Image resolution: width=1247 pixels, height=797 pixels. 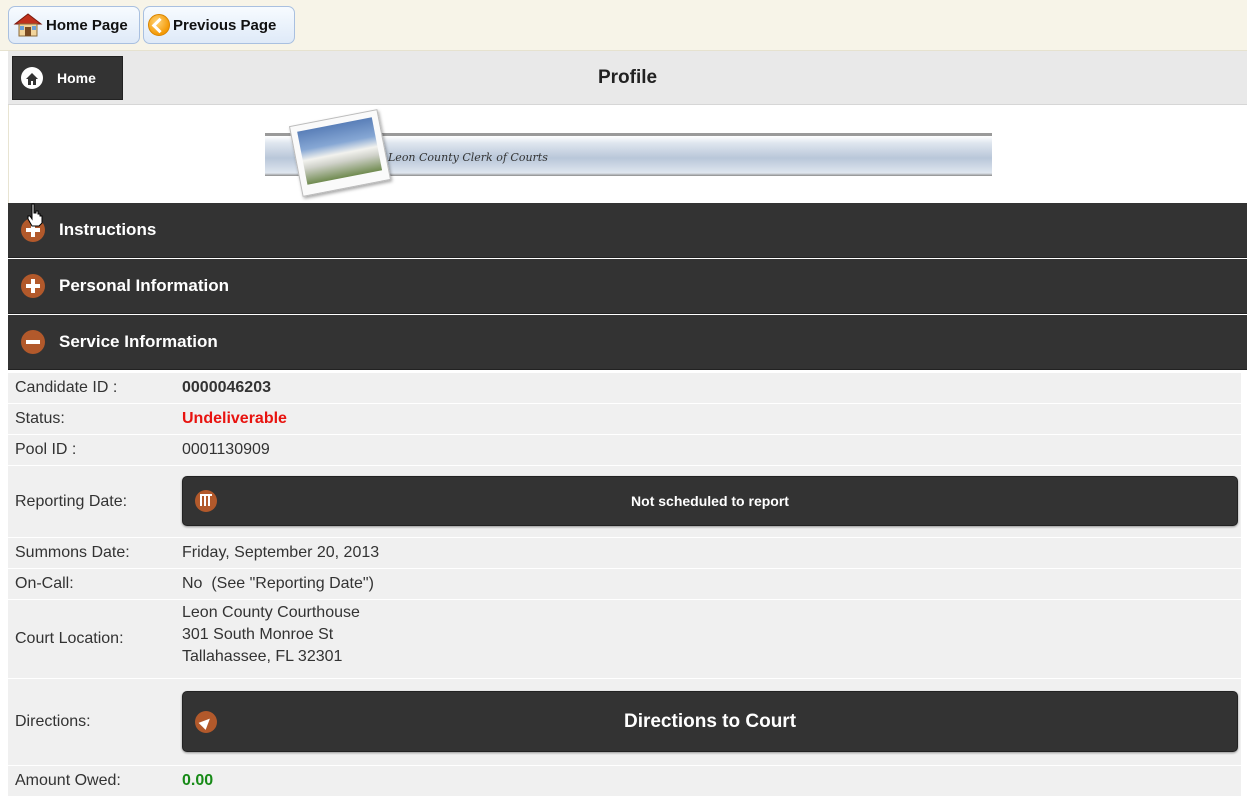 I want to click on reporting-date-row: Reporting Date: Not scheduled to report, so click(x=624, y=501).